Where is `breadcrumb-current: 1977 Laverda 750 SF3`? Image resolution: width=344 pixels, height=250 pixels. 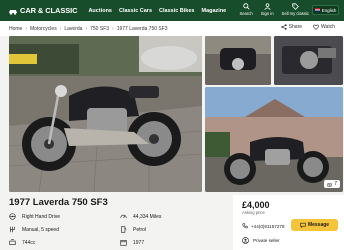 breadcrumb-current: 1977 Laverda 750 SF3 is located at coordinates (142, 28).